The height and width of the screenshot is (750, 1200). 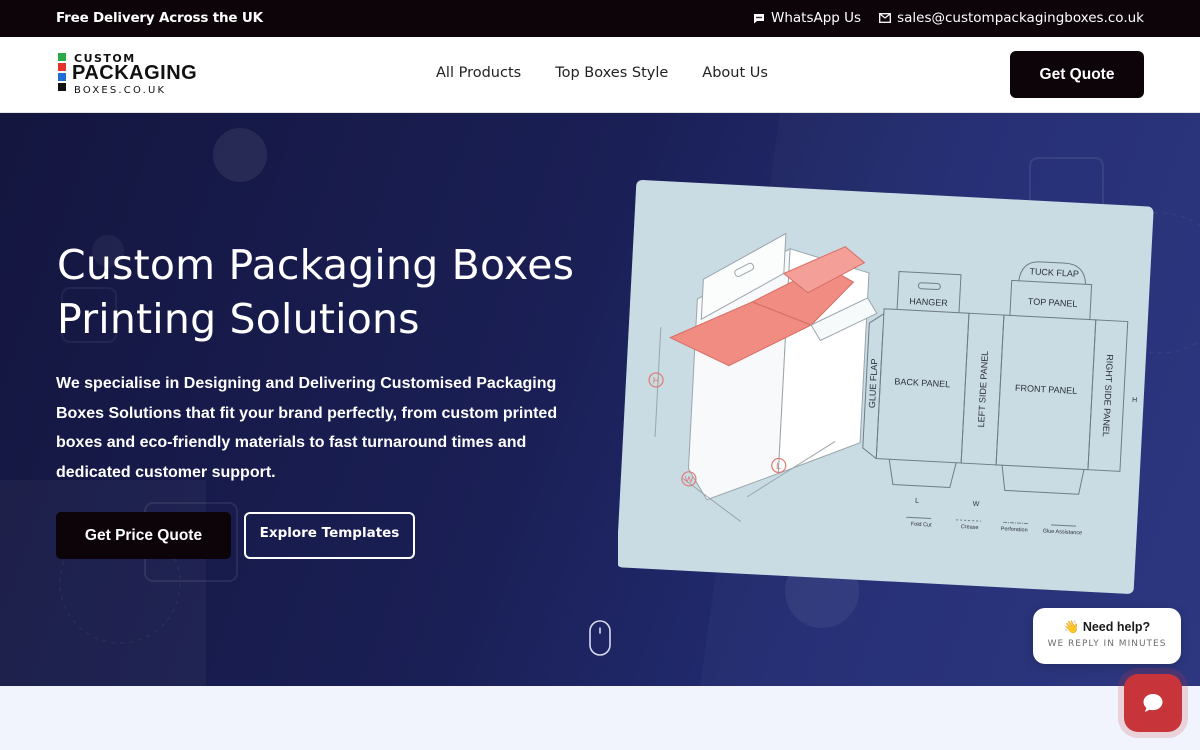 I want to click on scroll-mouse-icon, so click(x=600, y=638).